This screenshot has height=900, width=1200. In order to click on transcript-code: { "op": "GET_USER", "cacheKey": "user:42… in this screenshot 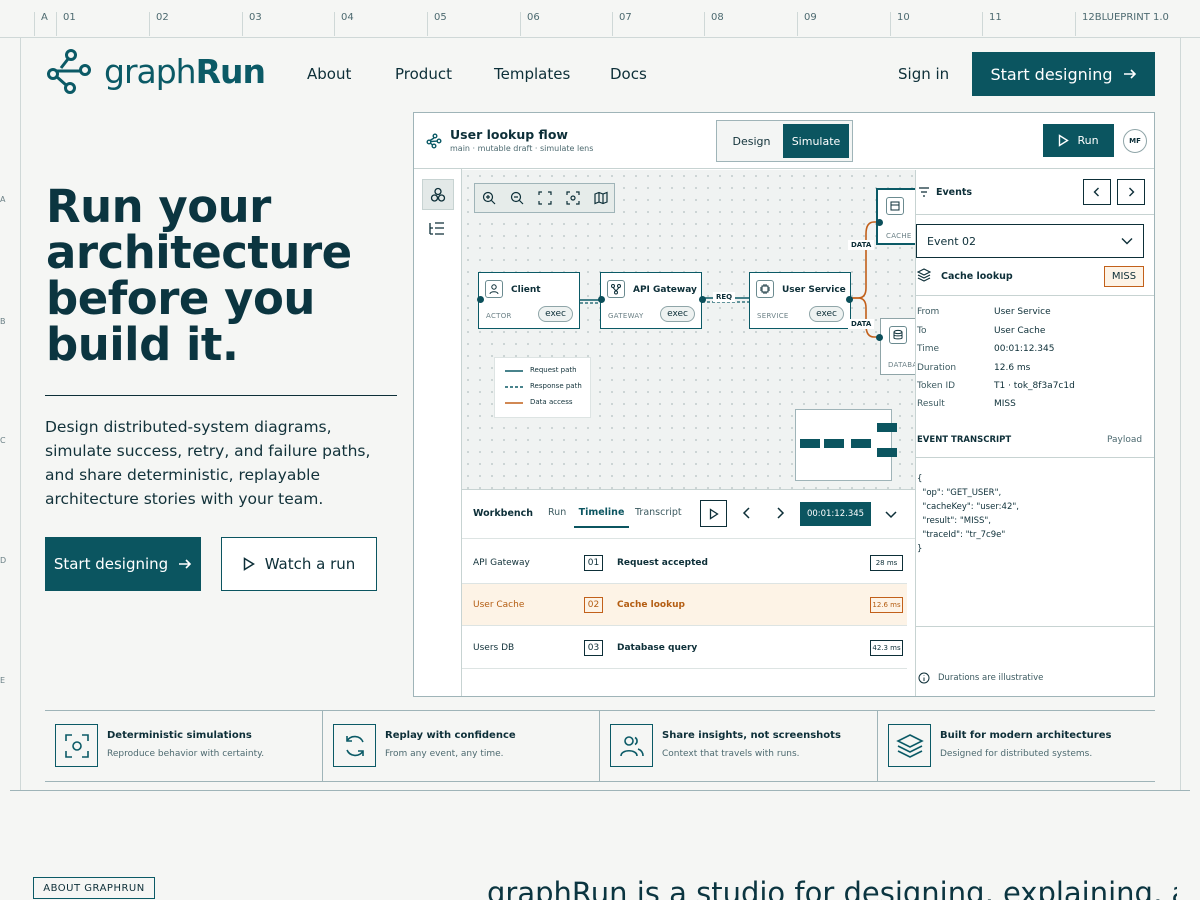, I will do `click(968, 514)`.